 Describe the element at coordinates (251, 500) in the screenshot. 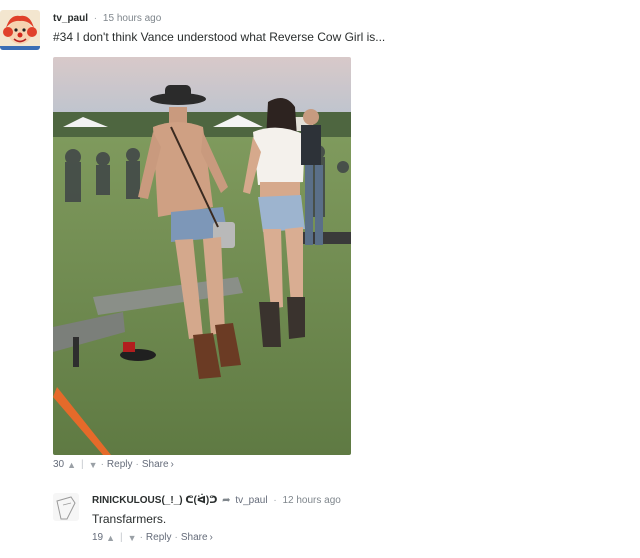

I see `reply-to-user: tv_paul` at that location.